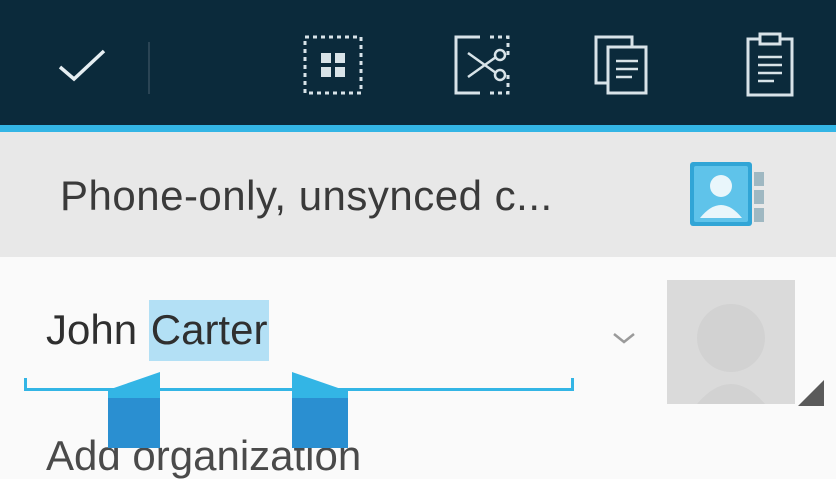 This screenshot has height=479, width=836. I want to click on selected-text: Carter, so click(209, 330).